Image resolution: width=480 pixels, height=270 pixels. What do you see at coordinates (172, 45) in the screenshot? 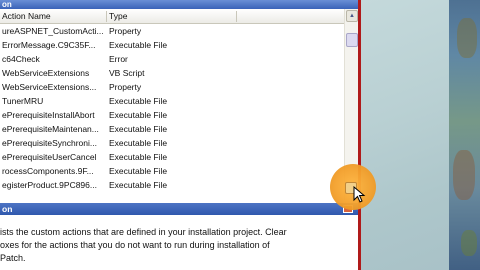
I see `list-item: ErrorMessage.C9C35F... Executable File` at bounding box center [172, 45].